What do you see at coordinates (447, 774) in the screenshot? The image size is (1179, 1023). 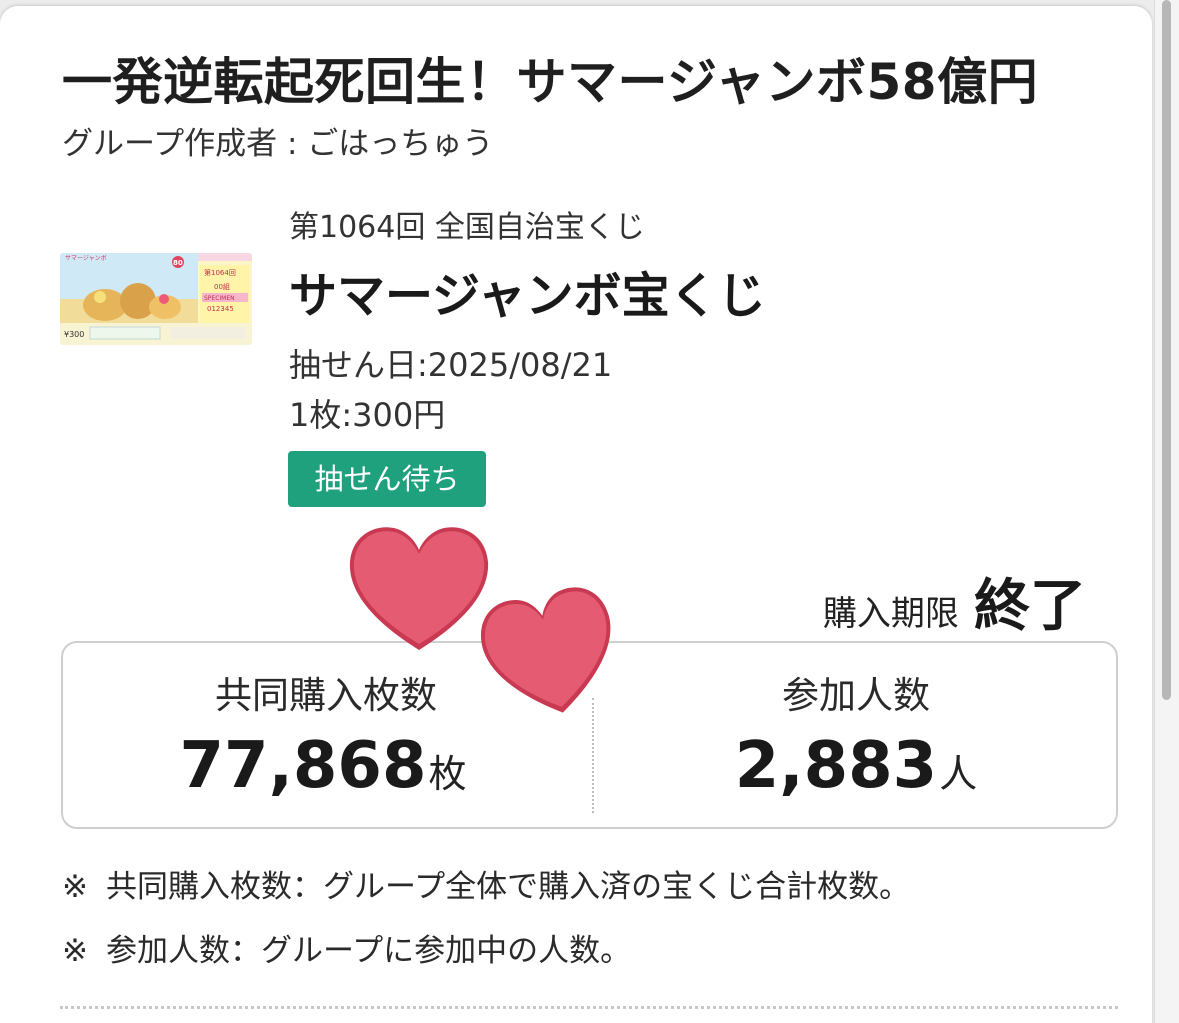 I see `purchased-count-unit: 枚` at bounding box center [447, 774].